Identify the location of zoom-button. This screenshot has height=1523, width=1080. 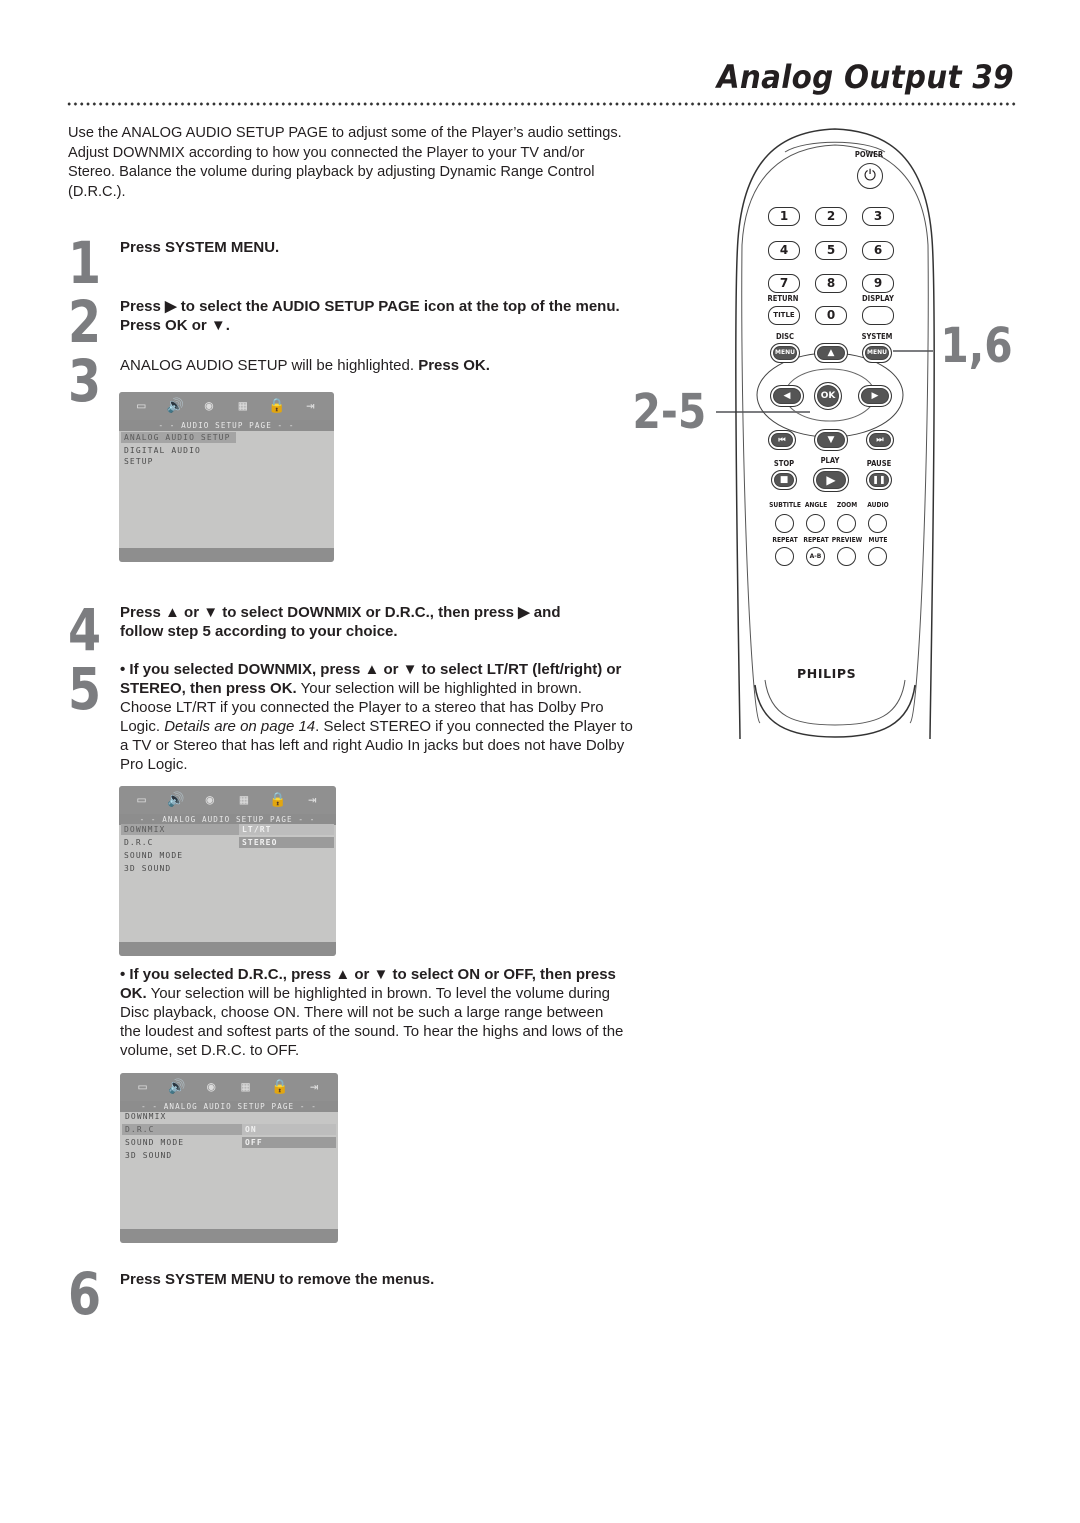
(846, 523).